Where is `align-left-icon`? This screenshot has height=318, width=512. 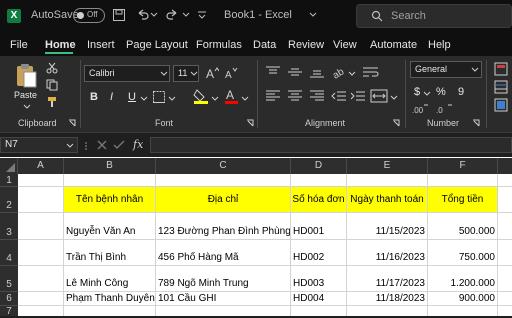
align-left-icon is located at coordinates (273, 96).